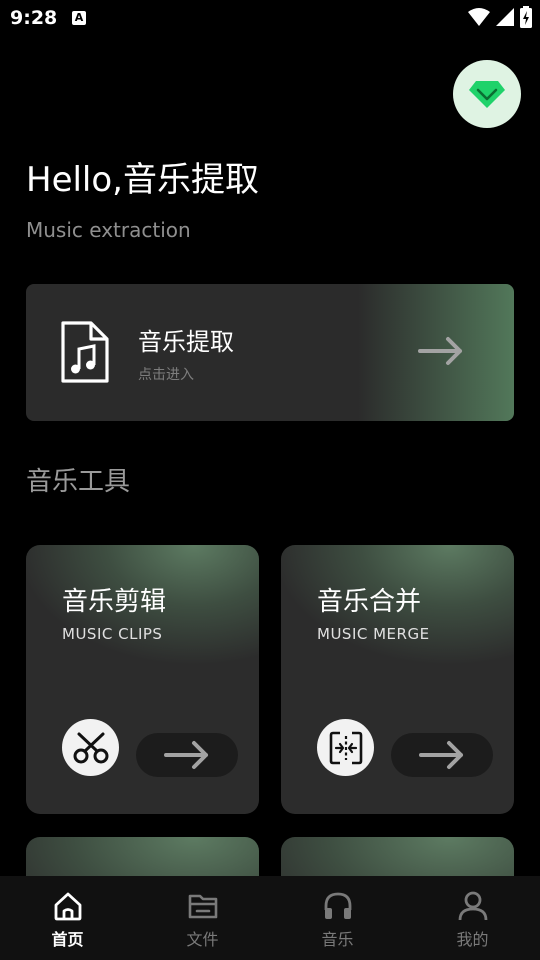 This screenshot has width=540, height=960. Describe the element at coordinates (479, 17) in the screenshot. I see `wifi-icon` at that location.